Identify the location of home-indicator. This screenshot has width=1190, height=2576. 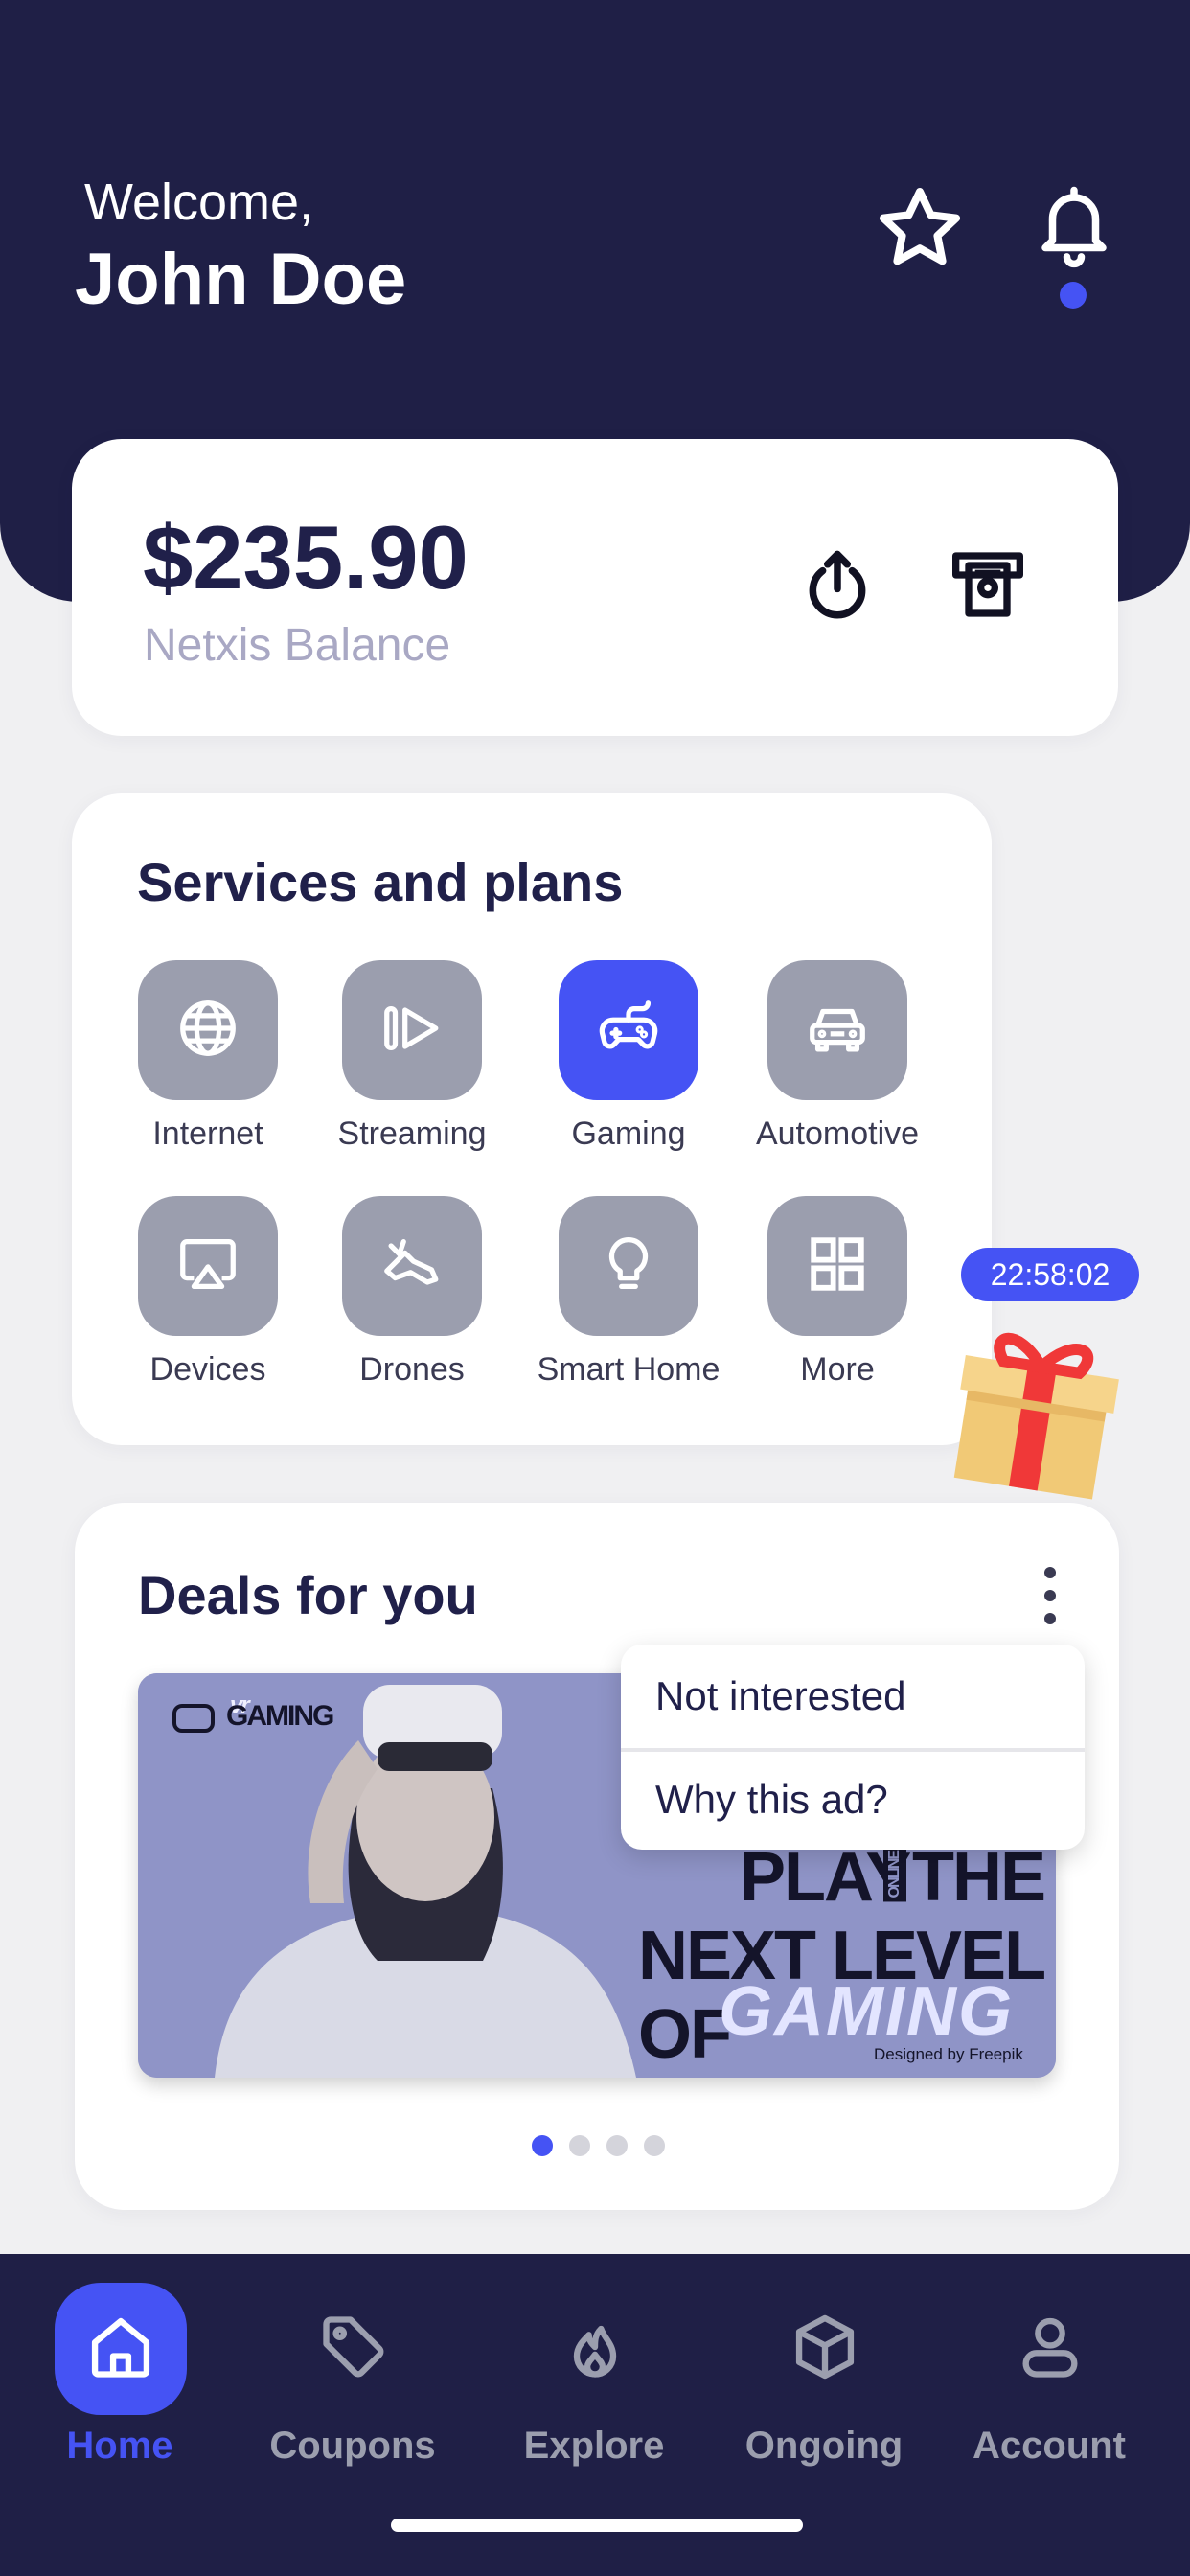
(597, 2525).